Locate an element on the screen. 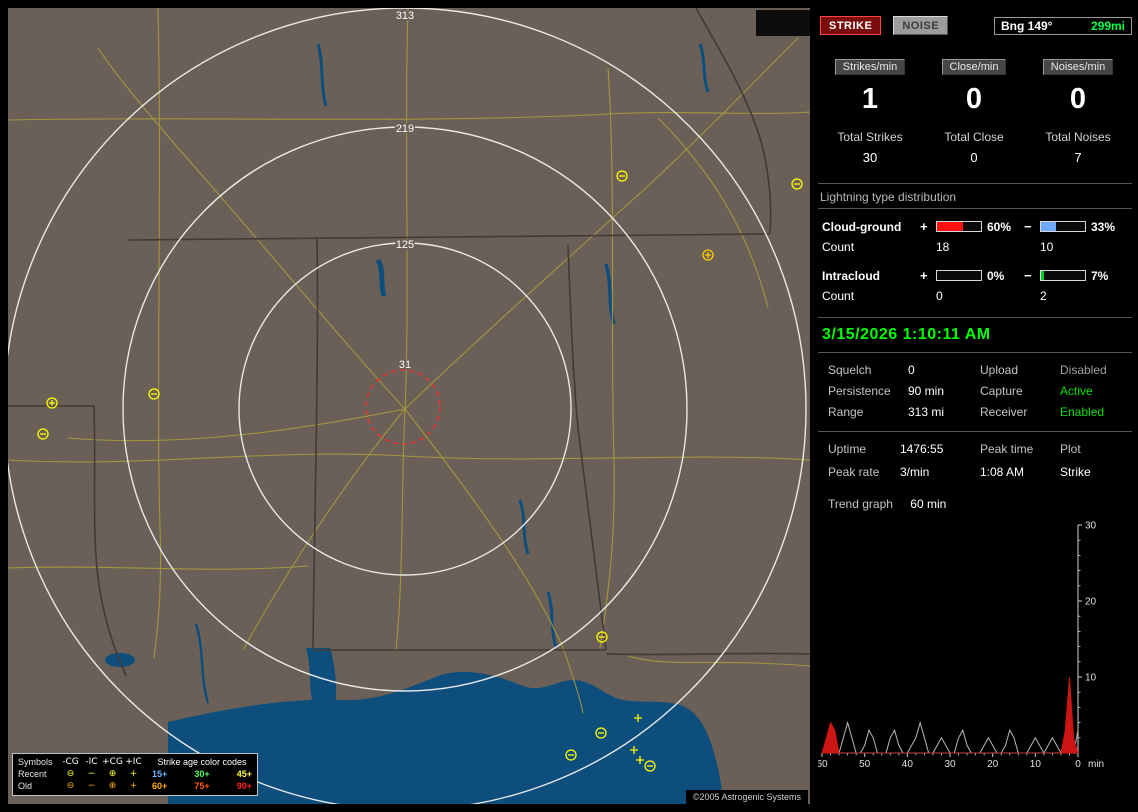 This screenshot has width=1138, height=812. plus-icon: + is located at coordinates (133, 786).